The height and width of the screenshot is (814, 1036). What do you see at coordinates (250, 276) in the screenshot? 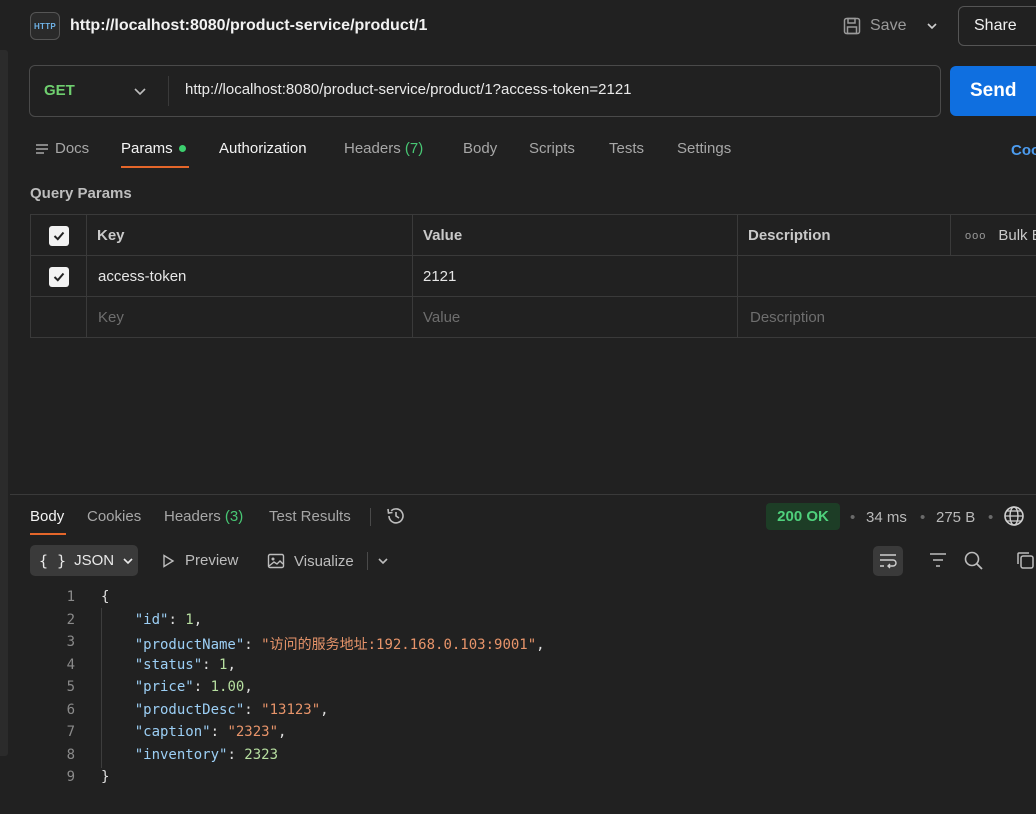
I see `param-key-cell: access-token` at bounding box center [250, 276].